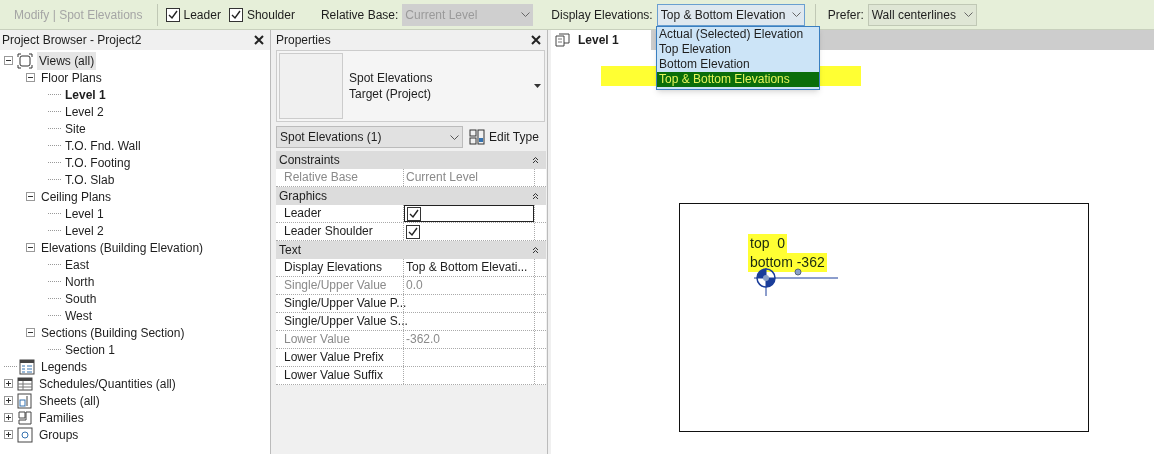 This screenshot has height=454, width=1154. What do you see at coordinates (64, 366) in the screenshot?
I see `tree-item: Legends` at bounding box center [64, 366].